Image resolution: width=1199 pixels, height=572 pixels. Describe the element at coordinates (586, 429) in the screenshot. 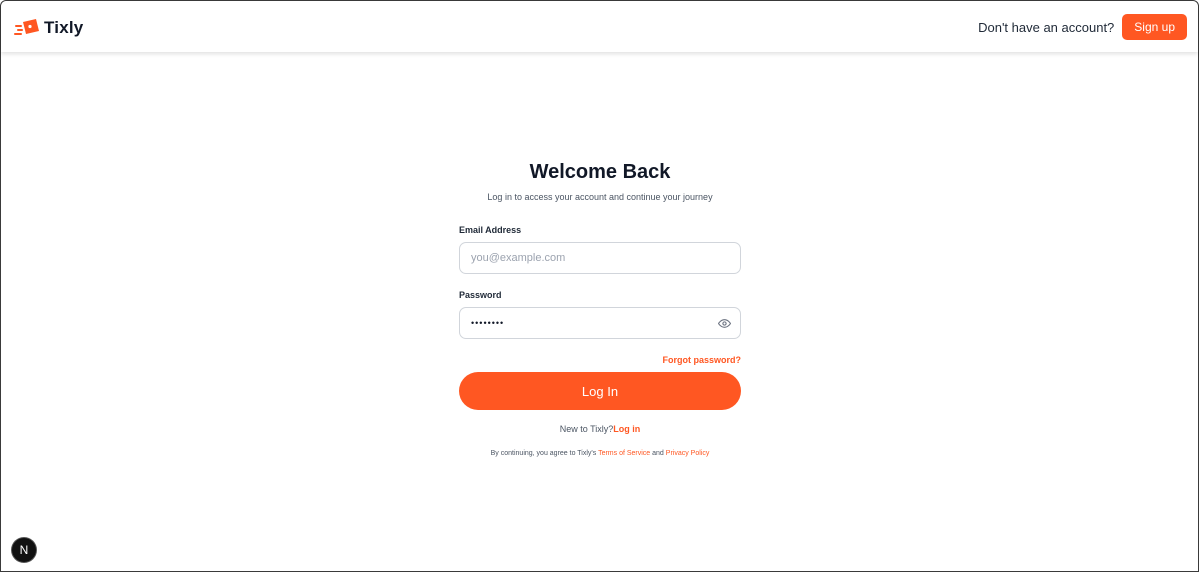

I see `new-user-prefix: New to Tixly?` at that location.